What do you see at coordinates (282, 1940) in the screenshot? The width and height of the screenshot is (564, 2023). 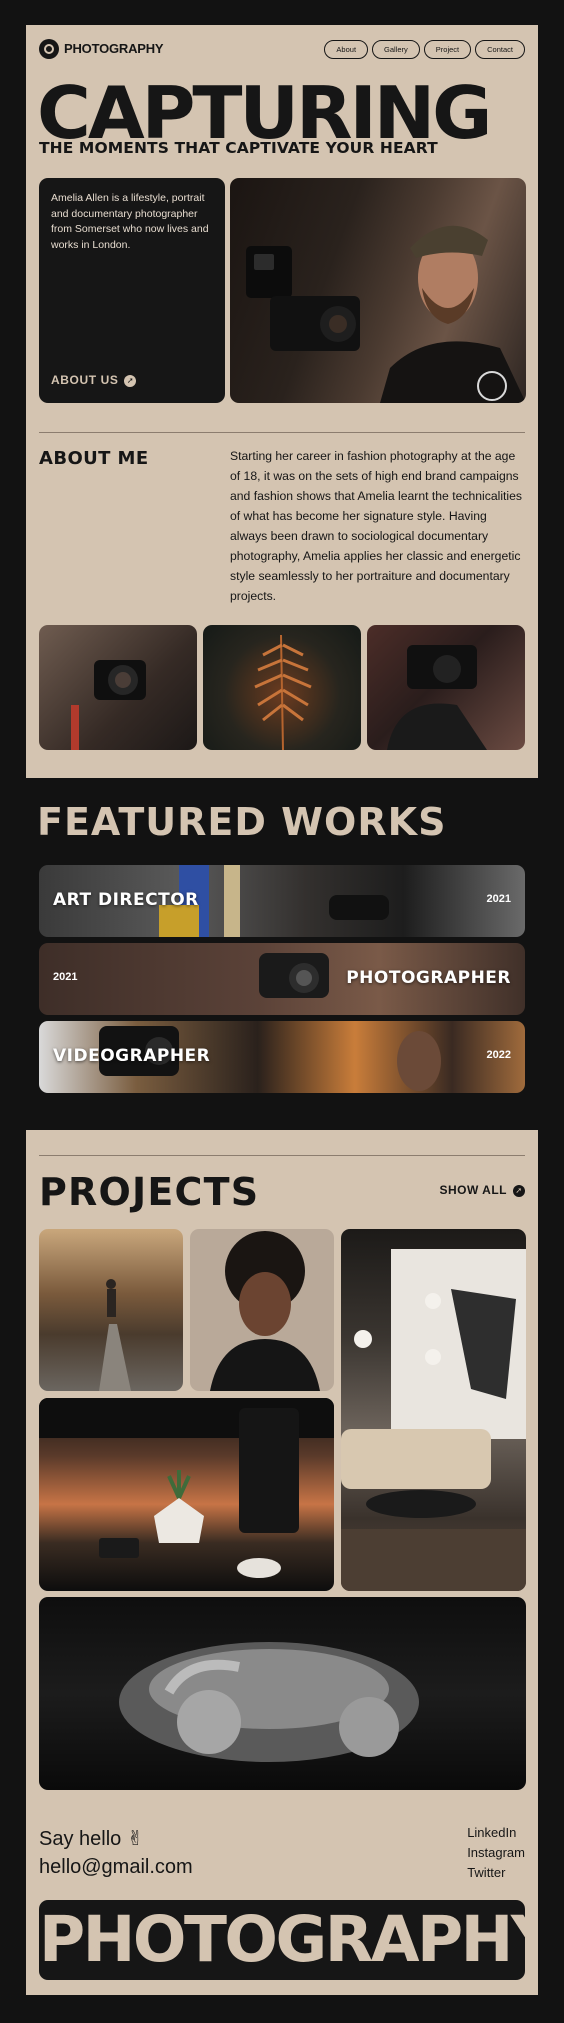 I see `footer-wordmark: PHOTOGRAPHY` at bounding box center [282, 1940].